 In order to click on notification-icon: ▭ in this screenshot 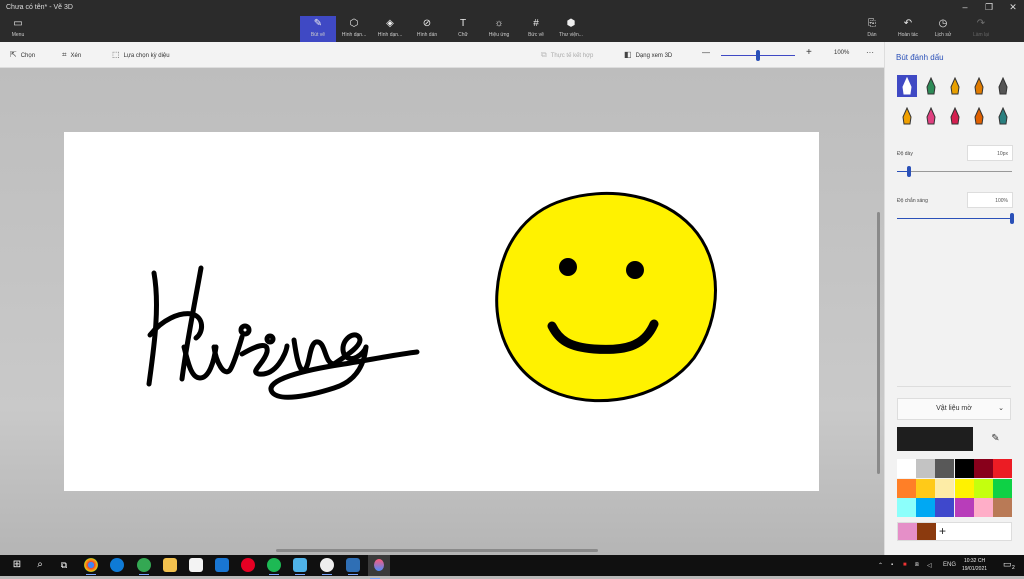, I will do `click(1007, 564)`.